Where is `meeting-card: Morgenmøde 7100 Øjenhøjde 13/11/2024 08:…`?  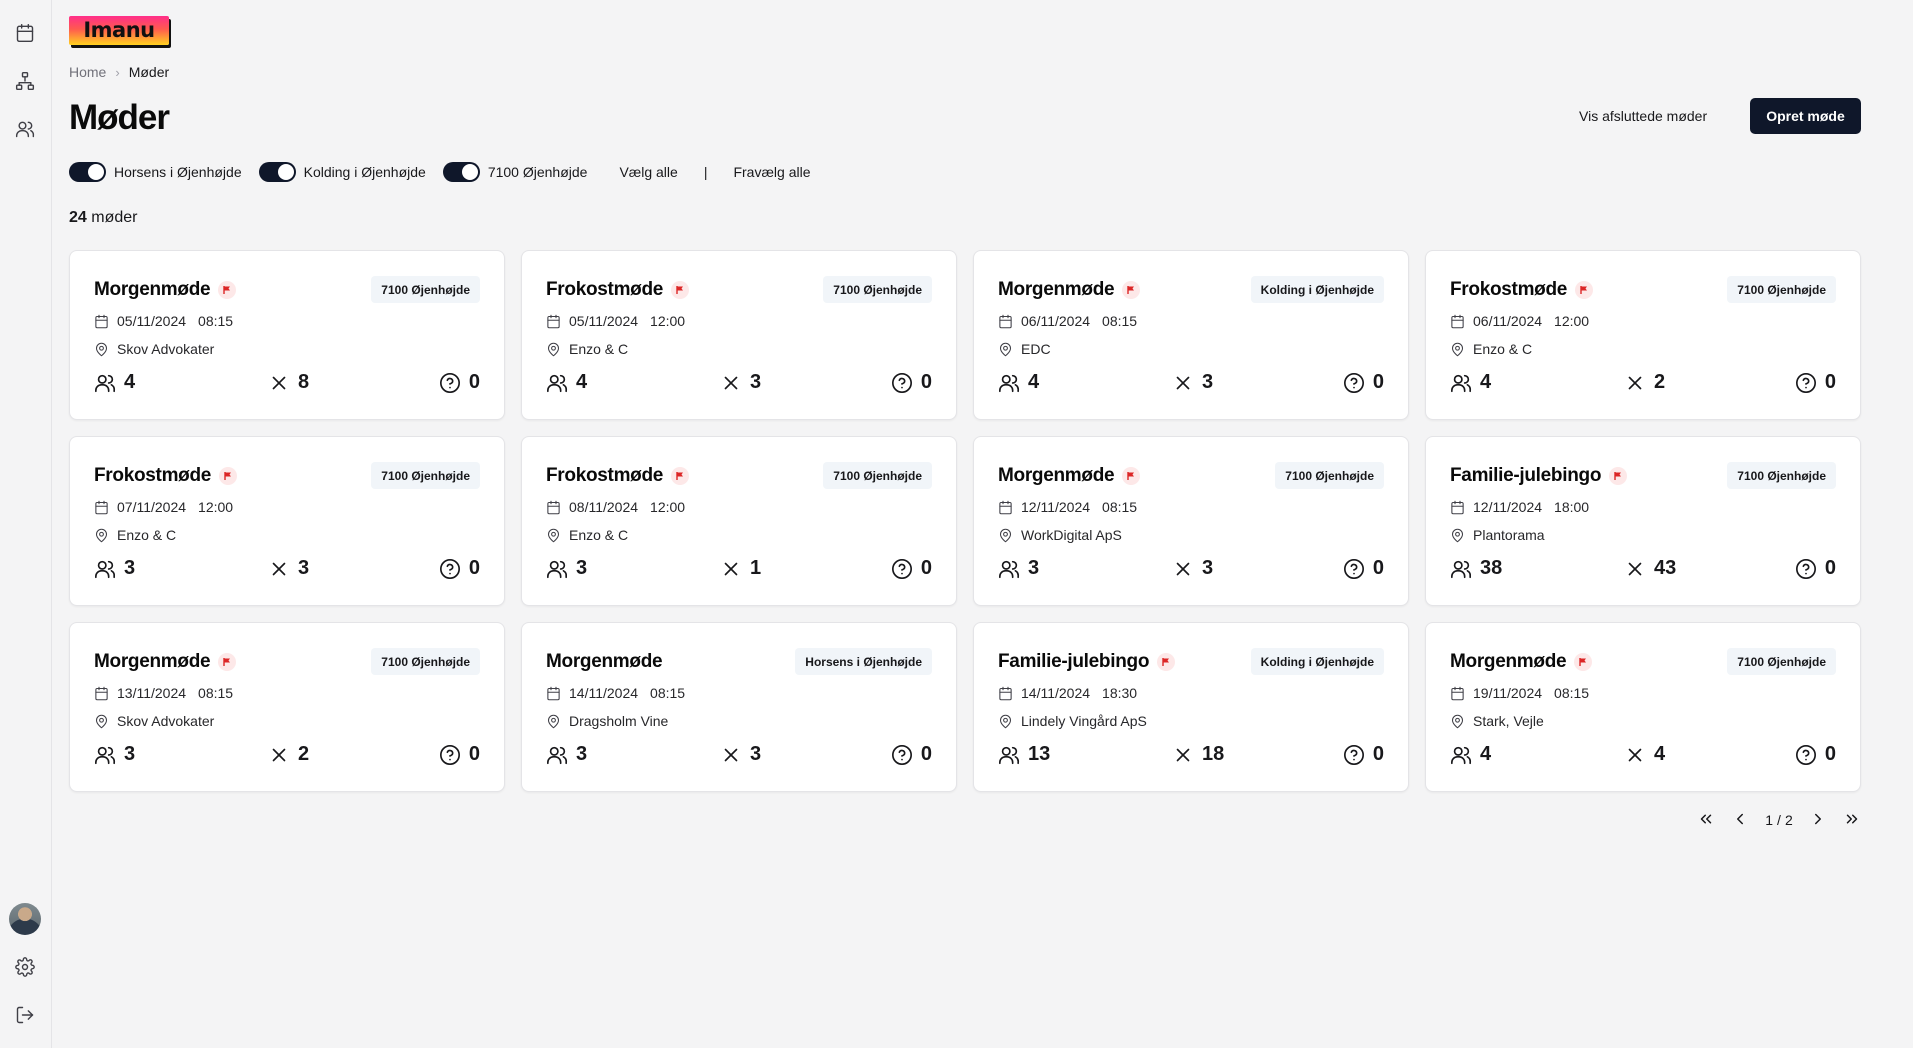
meeting-card: Morgenmøde 7100 Øjenhøjde 13/11/2024 08:… is located at coordinates (287, 707).